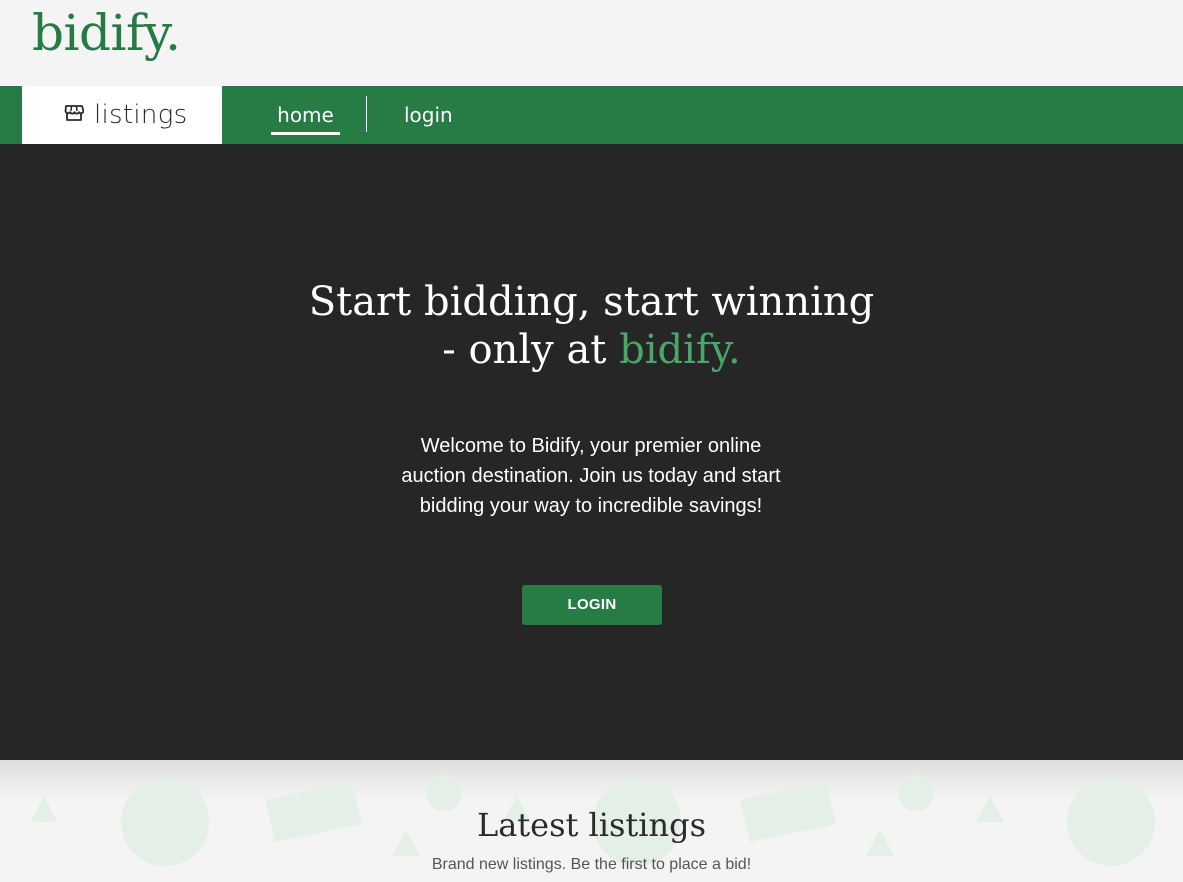 The height and width of the screenshot is (882, 1183). I want to click on active-tab-indicator, so click(305, 133).